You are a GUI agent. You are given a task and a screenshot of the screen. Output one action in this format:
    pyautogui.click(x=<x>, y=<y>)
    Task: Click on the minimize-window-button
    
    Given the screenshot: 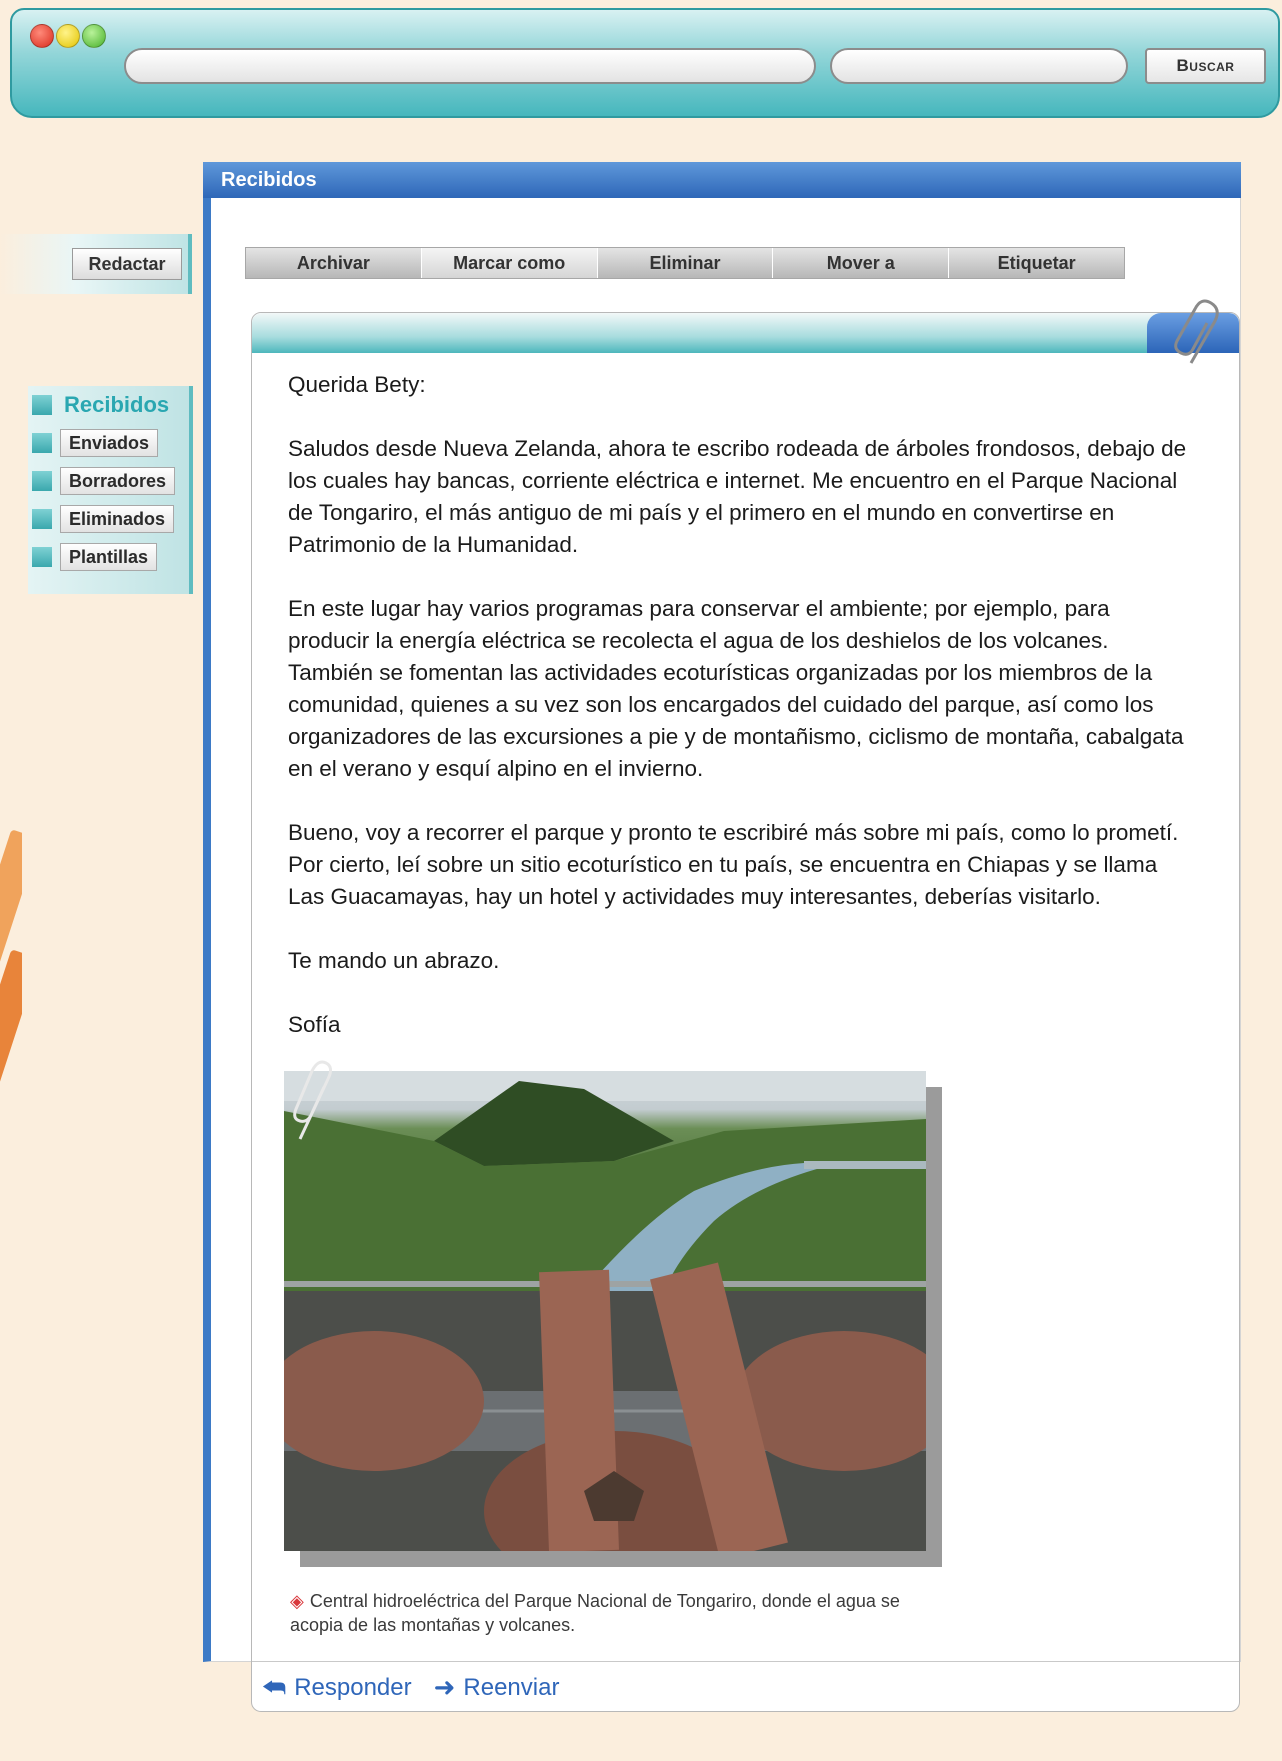 What is the action you would take?
    pyautogui.click(x=68, y=36)
    